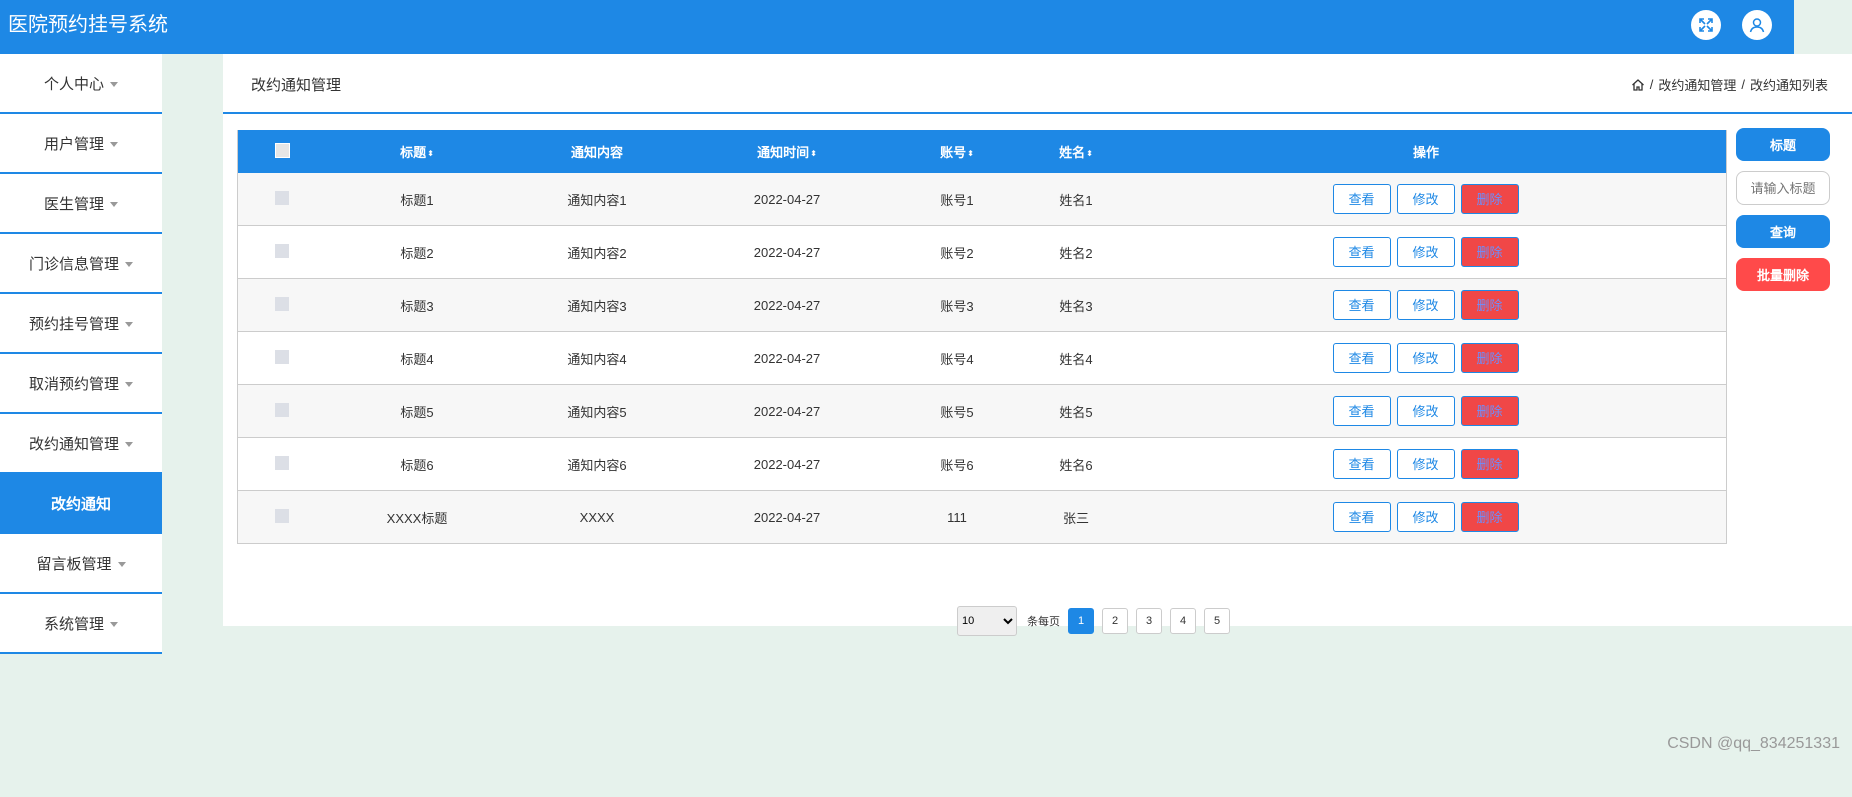  Describe the element at coordinates (1697, 84) in the screenshot. I see `breadcrumb-item-parent: 改约通知管理` at that location.